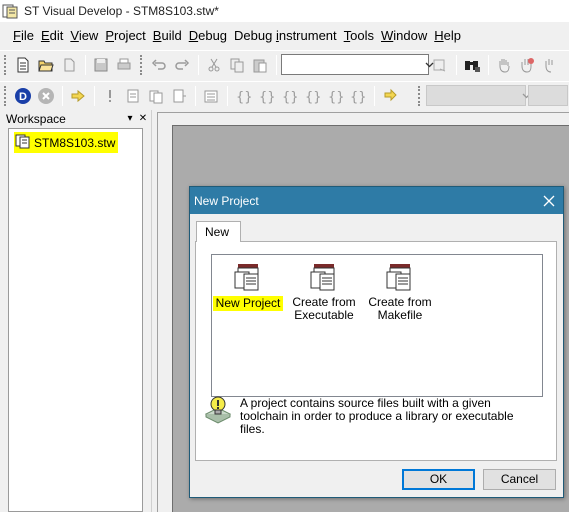 This screenshot has width=569, height=512. What do you see at coordinates (23, 142) in the screenshot?
I see `workspace-file-icon` at bounding box center [23, 142].